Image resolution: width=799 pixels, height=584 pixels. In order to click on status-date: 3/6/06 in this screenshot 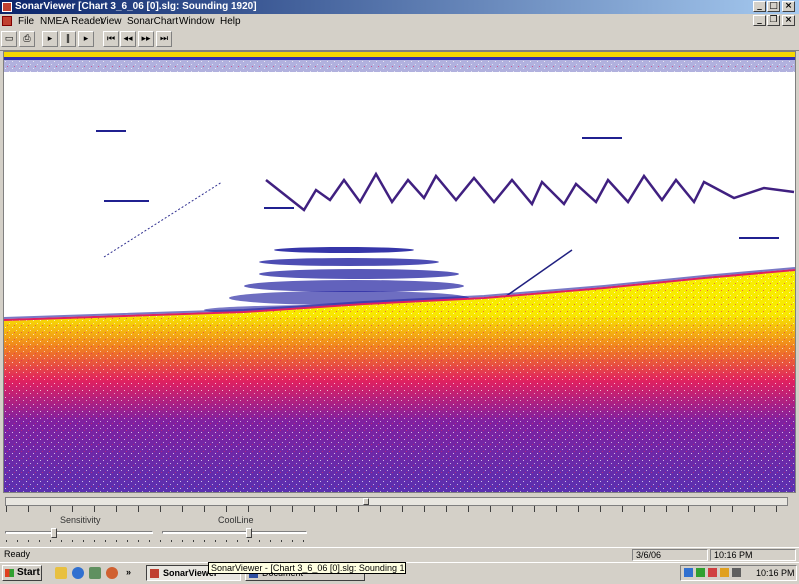, I will do `click(670, 555)`.